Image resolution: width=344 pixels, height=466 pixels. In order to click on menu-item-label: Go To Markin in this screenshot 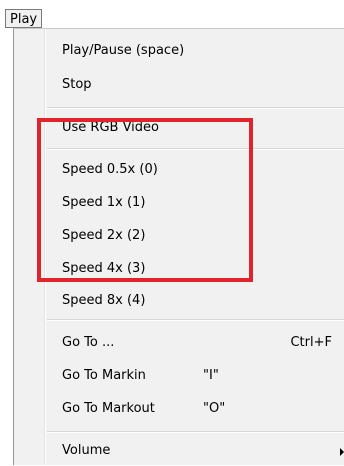, I will do `click(104, 375)`.